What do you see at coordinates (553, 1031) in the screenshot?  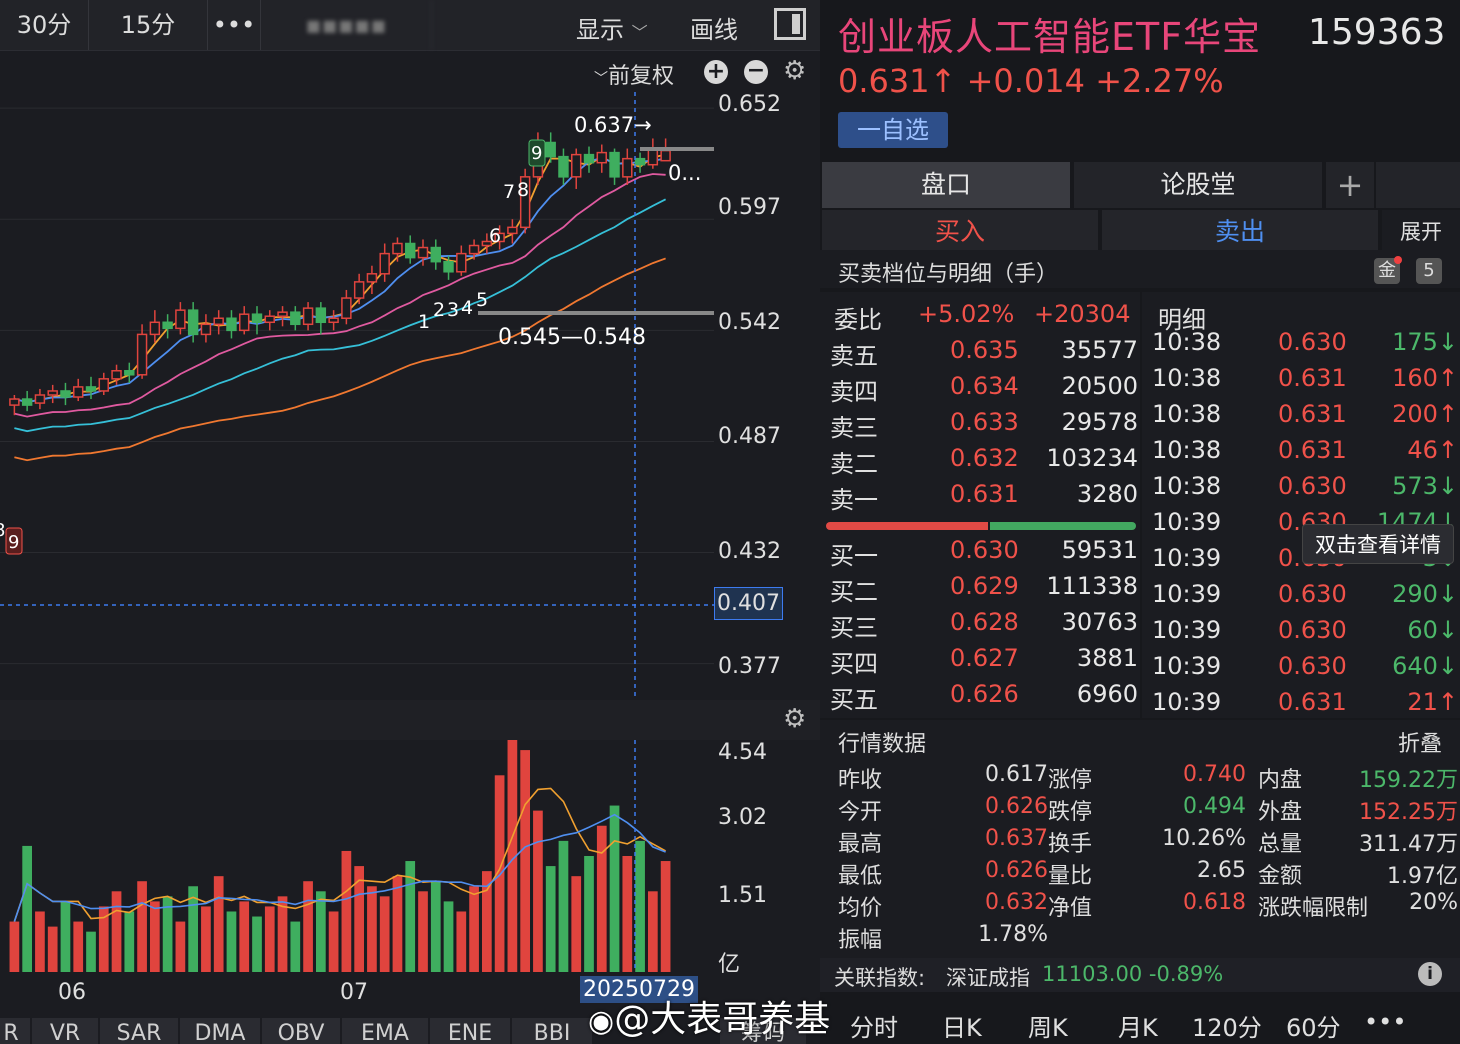 I see `indicator-tab: BBI` at bounding box center [553, 1031].